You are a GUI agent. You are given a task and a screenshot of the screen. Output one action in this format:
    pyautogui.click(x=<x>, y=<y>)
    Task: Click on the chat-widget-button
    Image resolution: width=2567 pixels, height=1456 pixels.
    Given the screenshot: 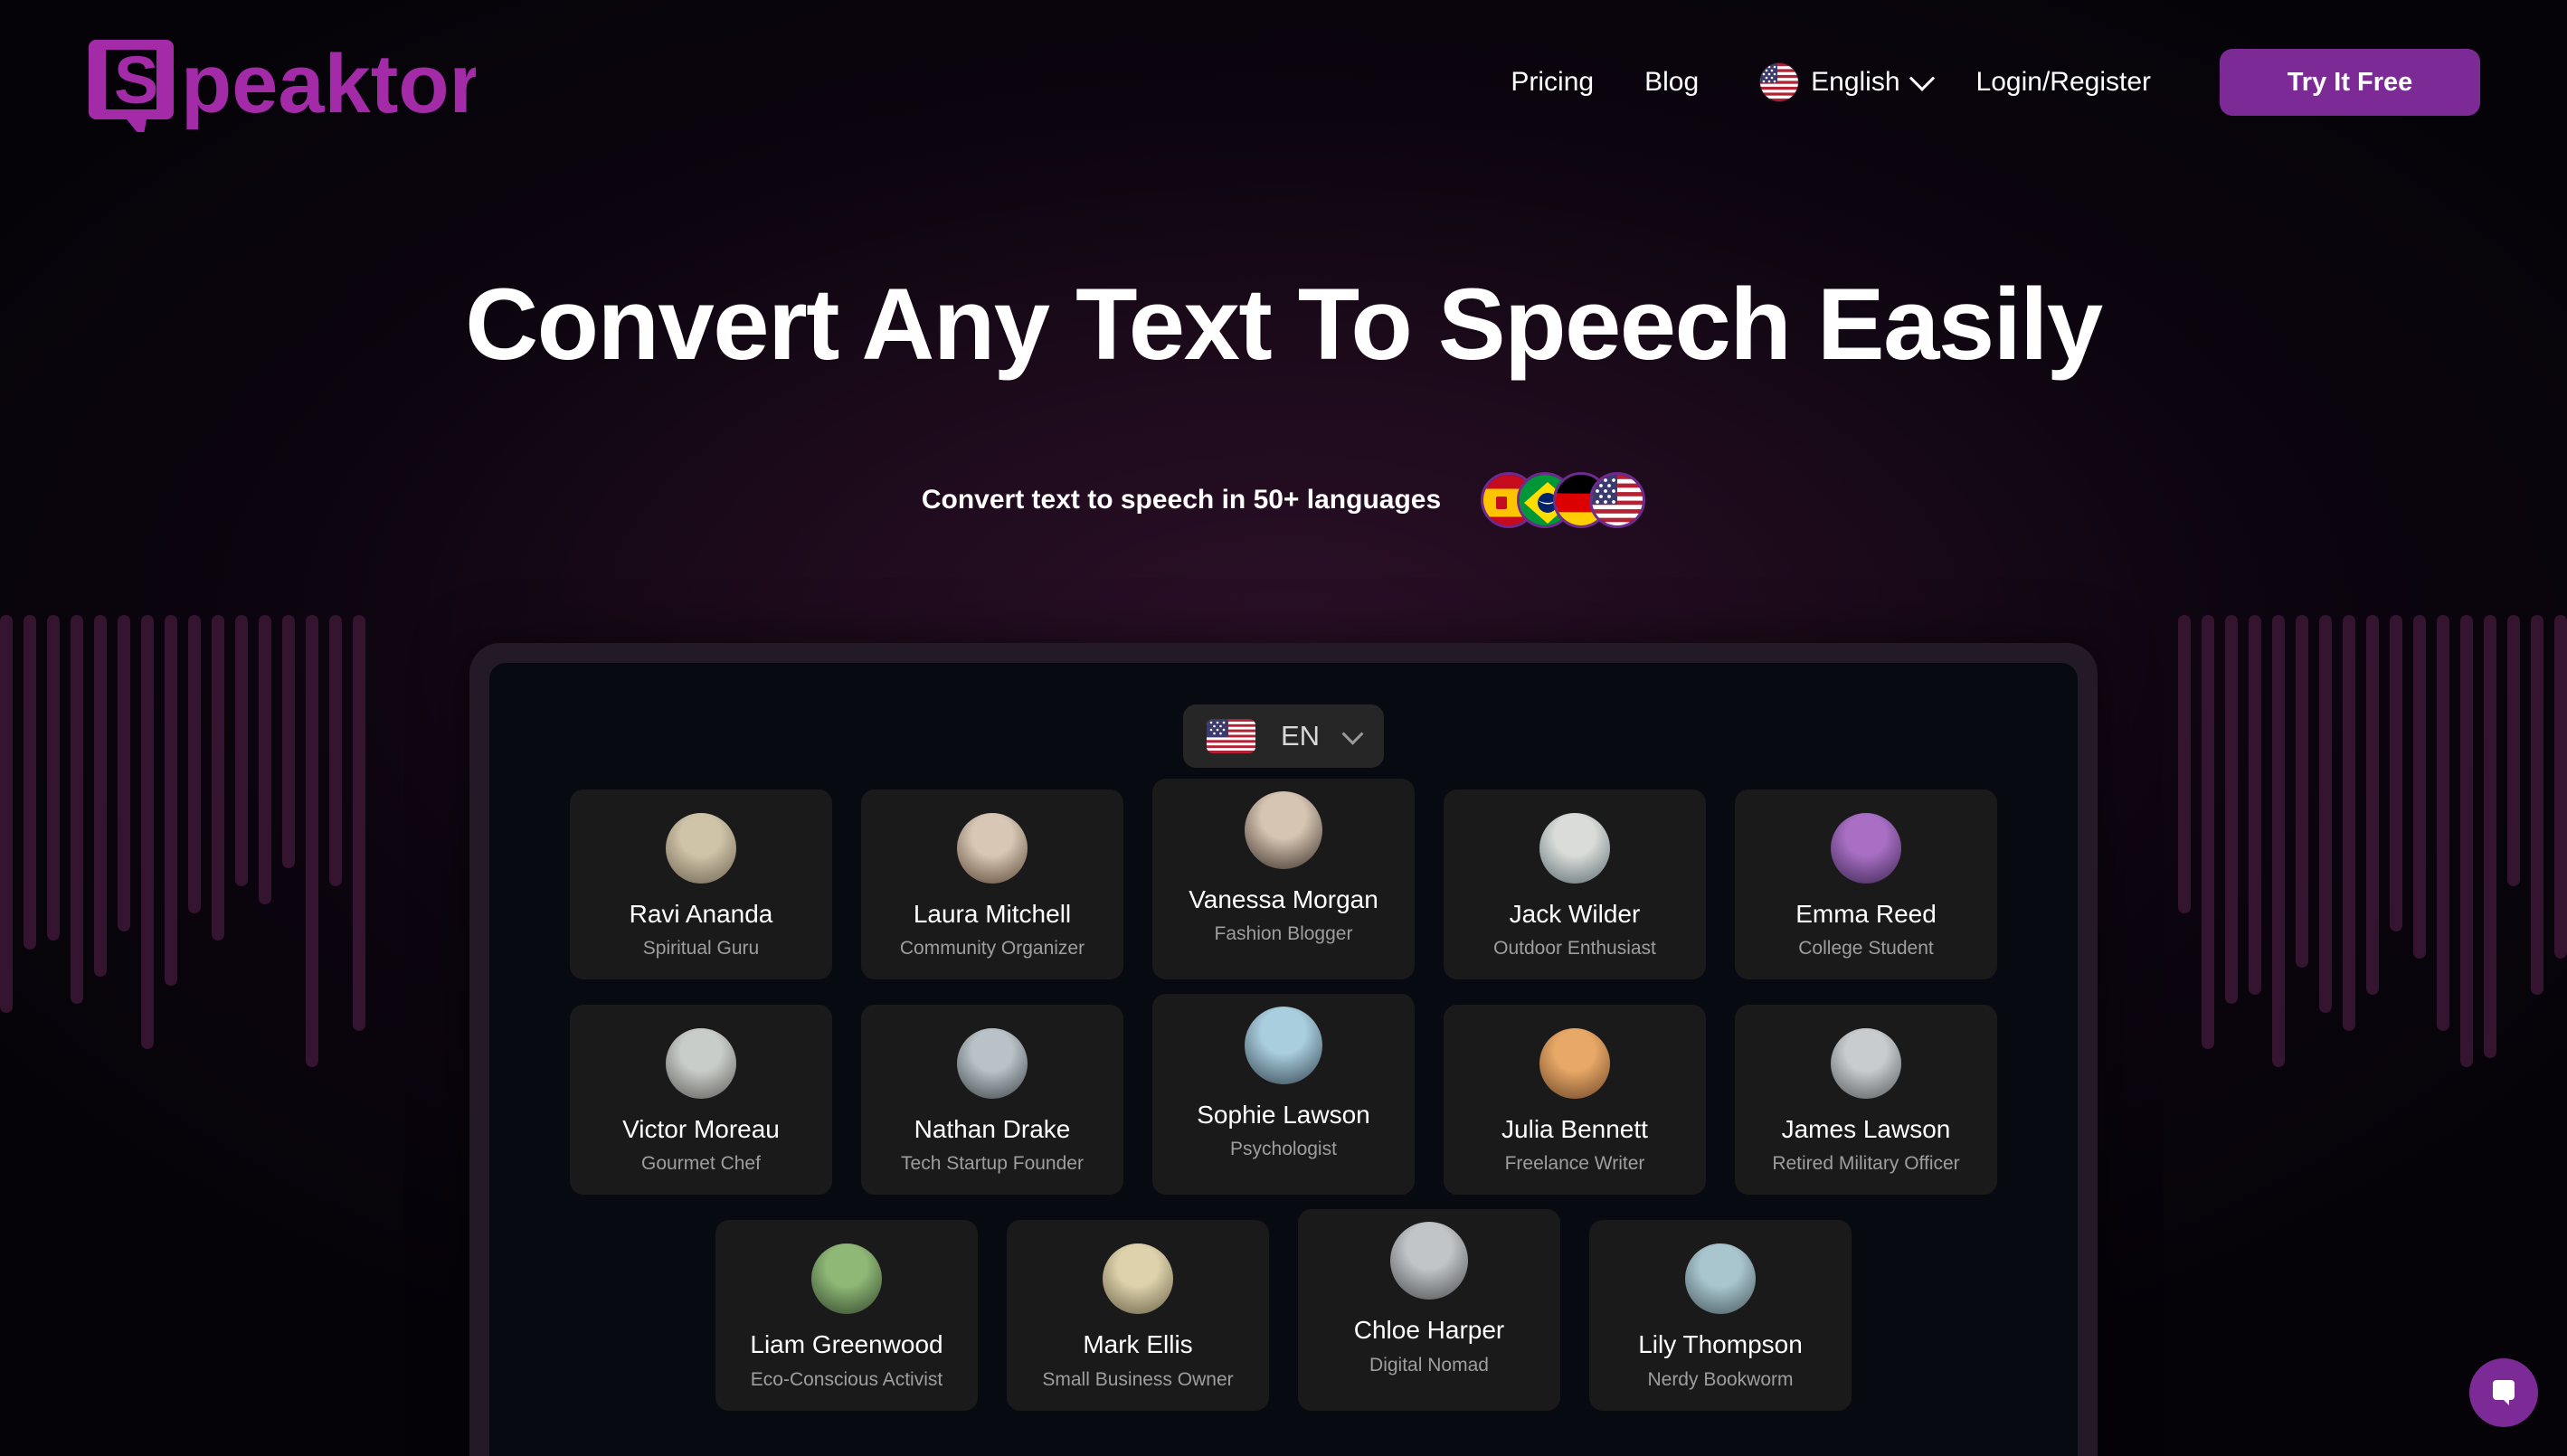 What is the action you would take?
    pyautogui.click(x=2503, y=1393)
    